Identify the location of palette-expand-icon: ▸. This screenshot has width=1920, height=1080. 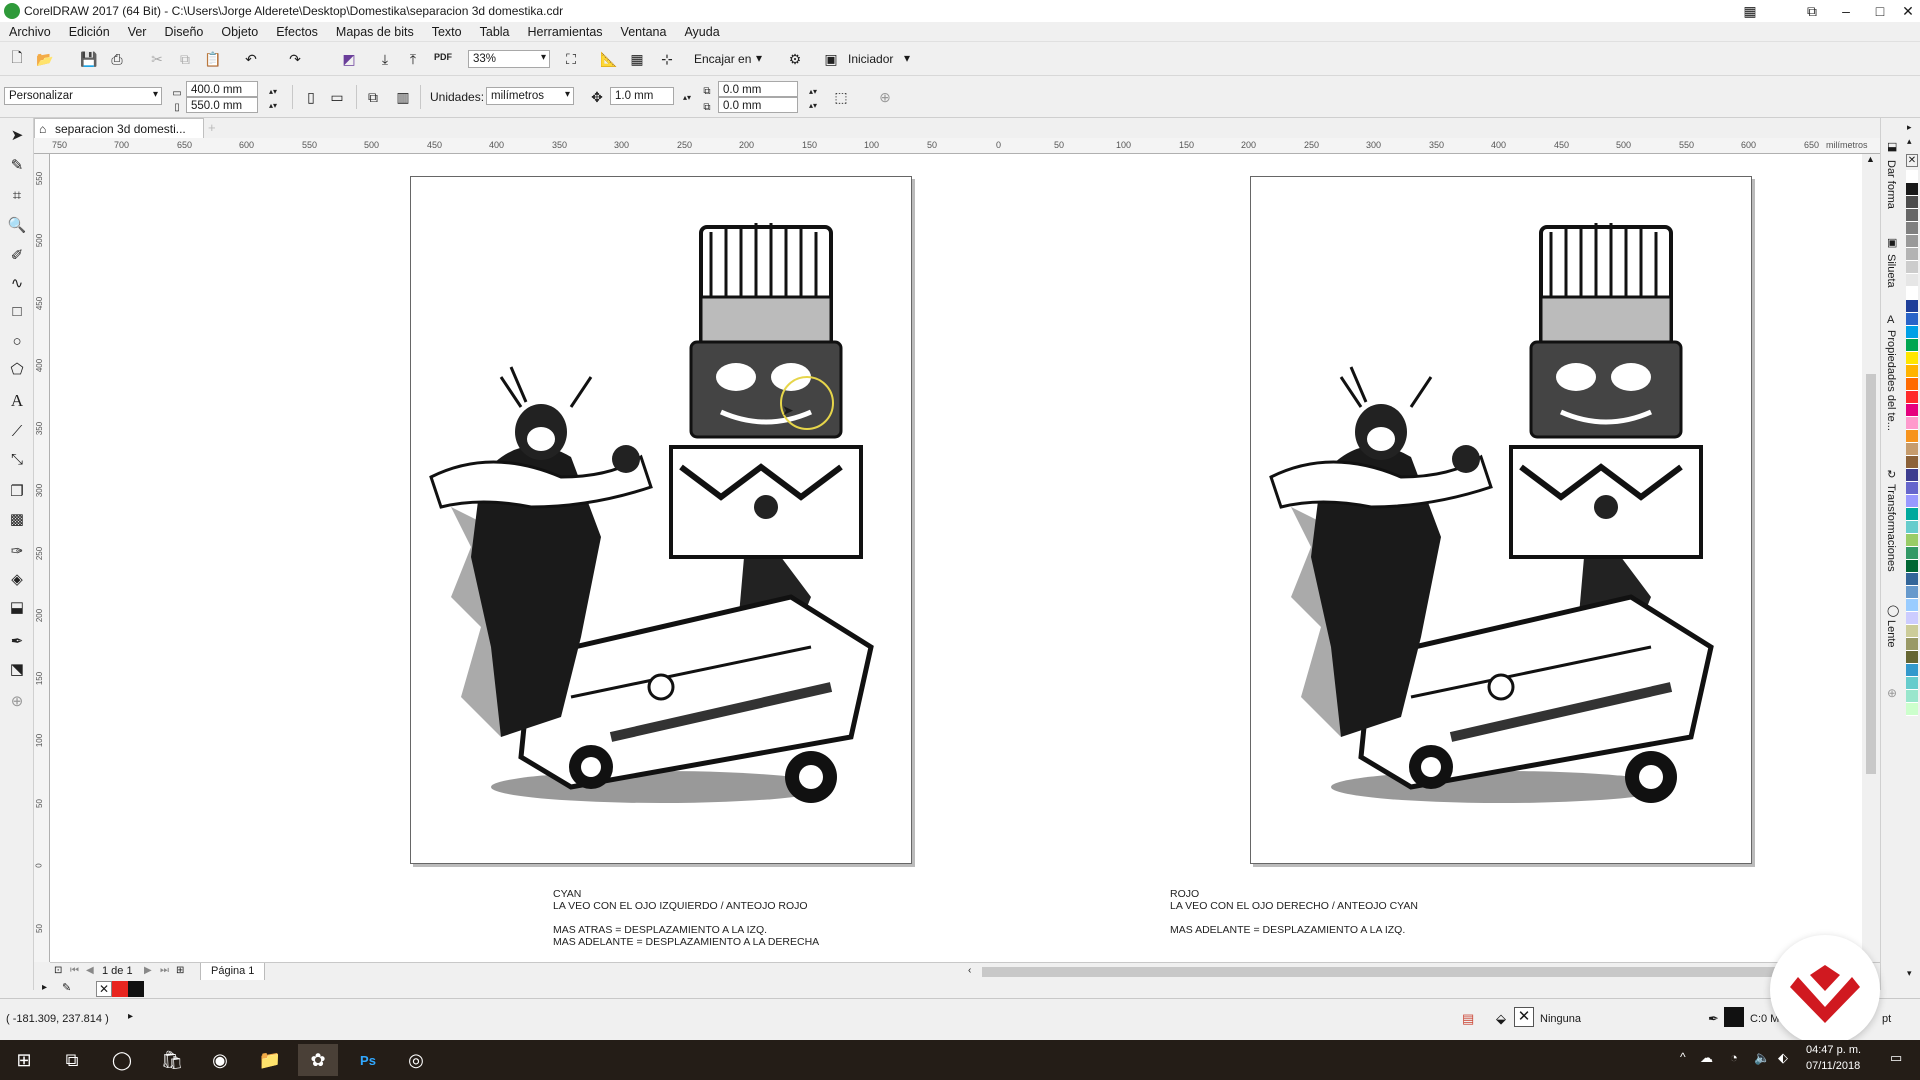
(44, 987).